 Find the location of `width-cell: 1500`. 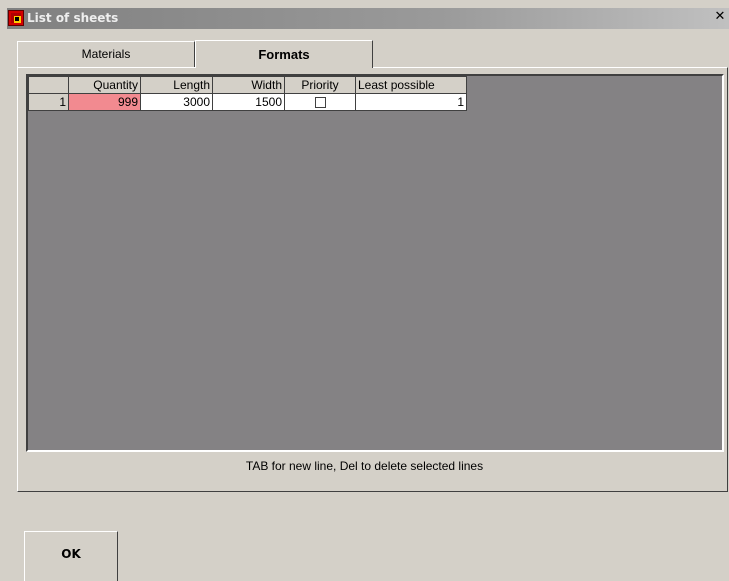

width-cell: 1500 is located at coordinates (248, 102).